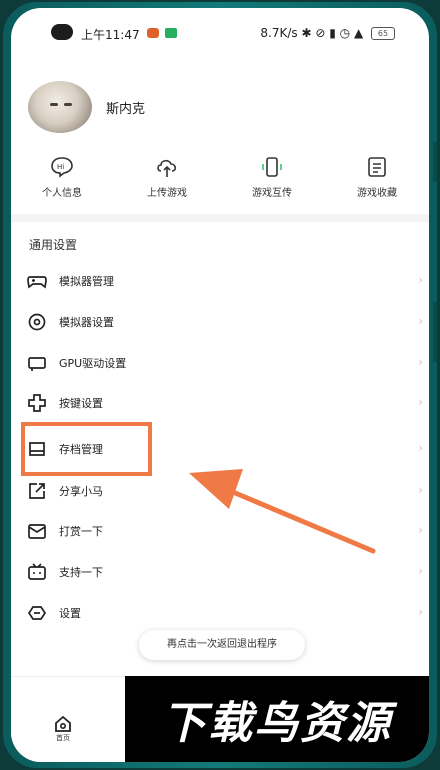 The width and height of the screenshot is (440, 770). Describe the element at coordinates (220, 218) in the screenshot. I see `section-divider` at that location.